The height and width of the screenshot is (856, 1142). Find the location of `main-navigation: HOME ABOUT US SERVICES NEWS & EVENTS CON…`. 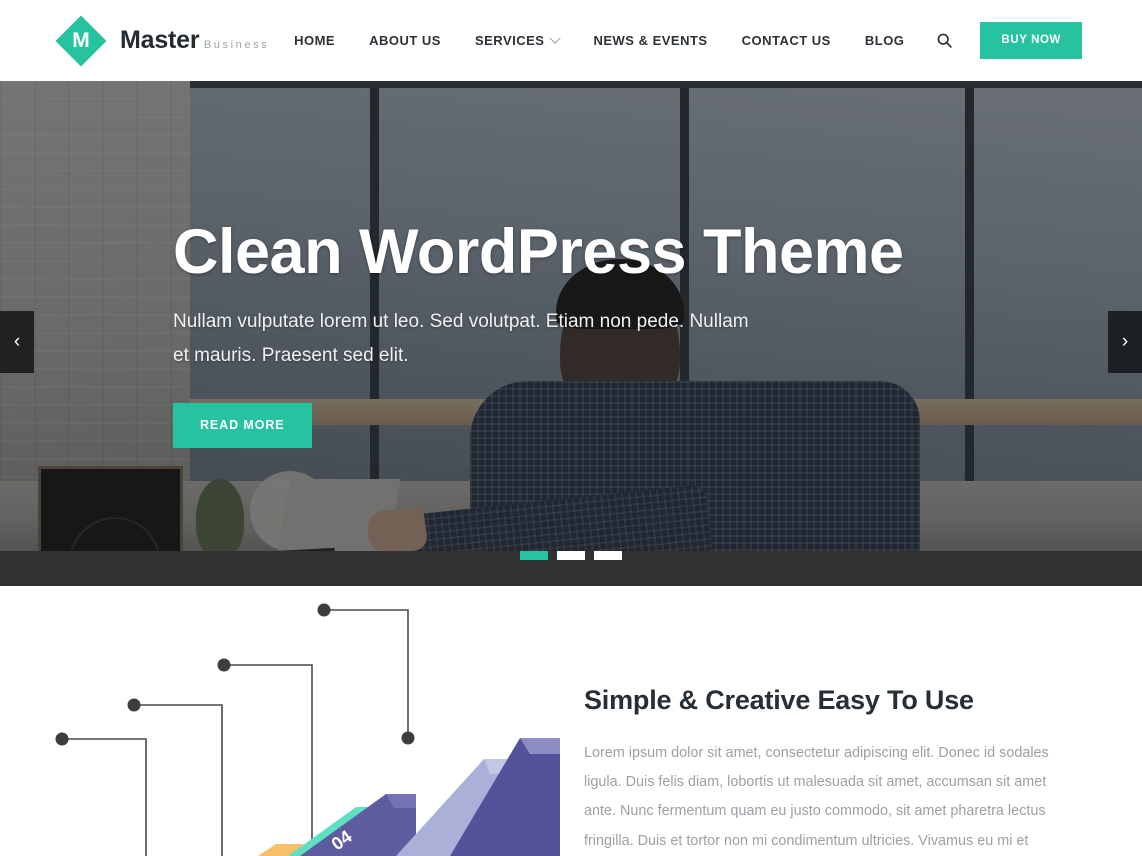

main-navigation: HOME ABOUT US SERVICES NEWS & EVENTS CON… is located at coordinates (709, 40).